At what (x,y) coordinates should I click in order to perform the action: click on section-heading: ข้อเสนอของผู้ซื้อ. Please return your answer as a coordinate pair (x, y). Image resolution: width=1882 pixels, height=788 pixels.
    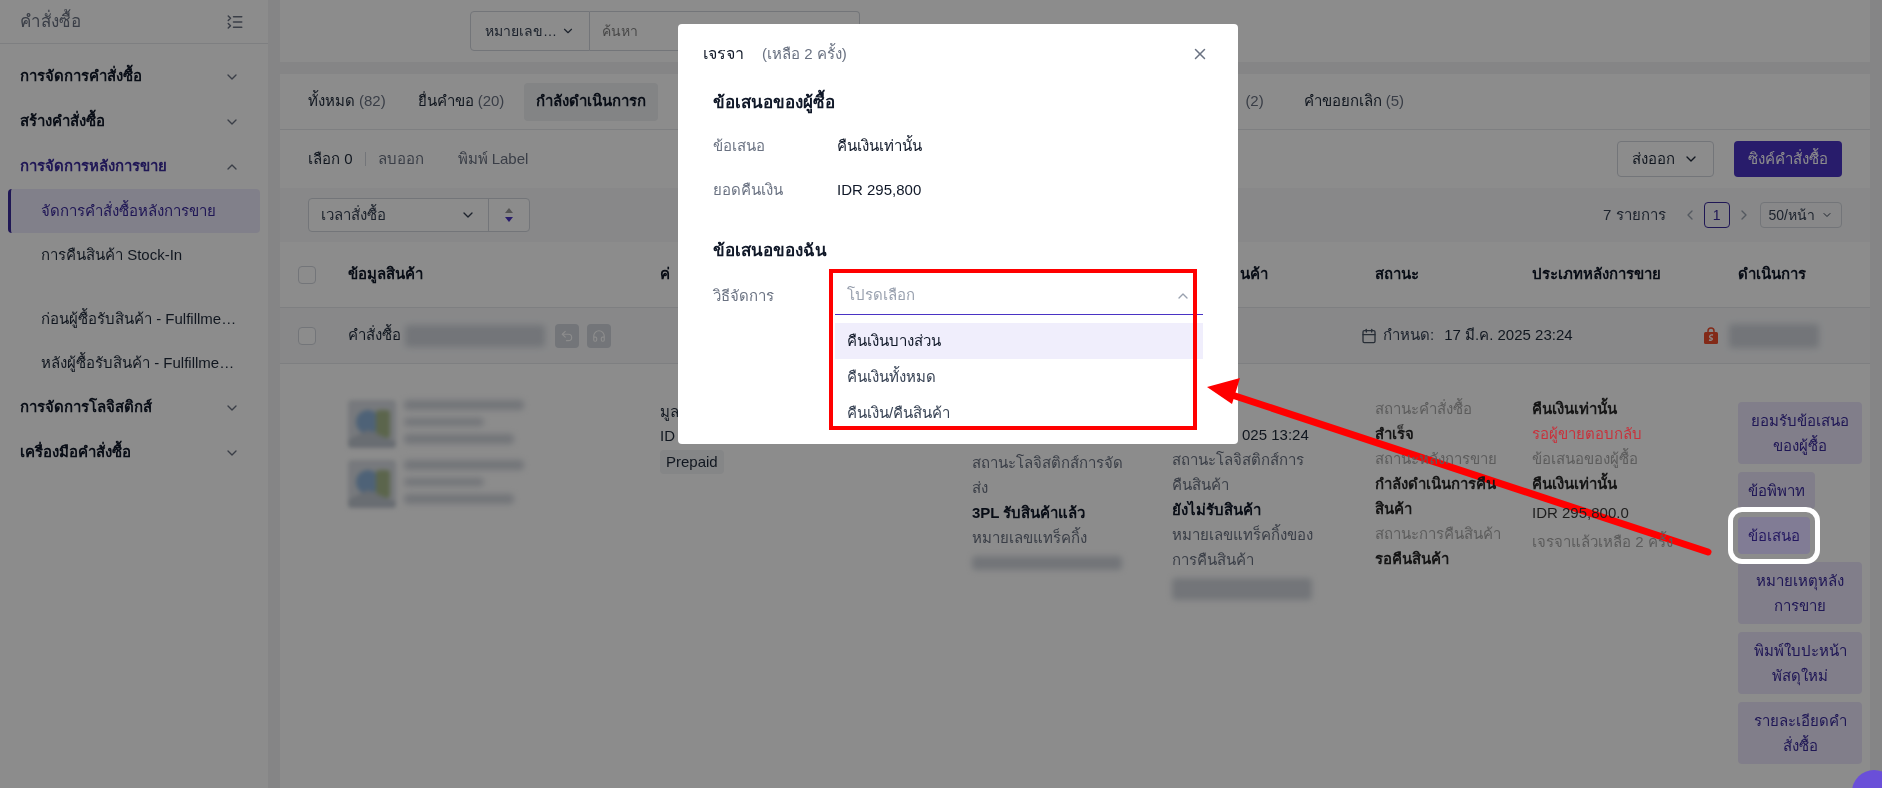
    Looking at the image, I should click on (963, 103).